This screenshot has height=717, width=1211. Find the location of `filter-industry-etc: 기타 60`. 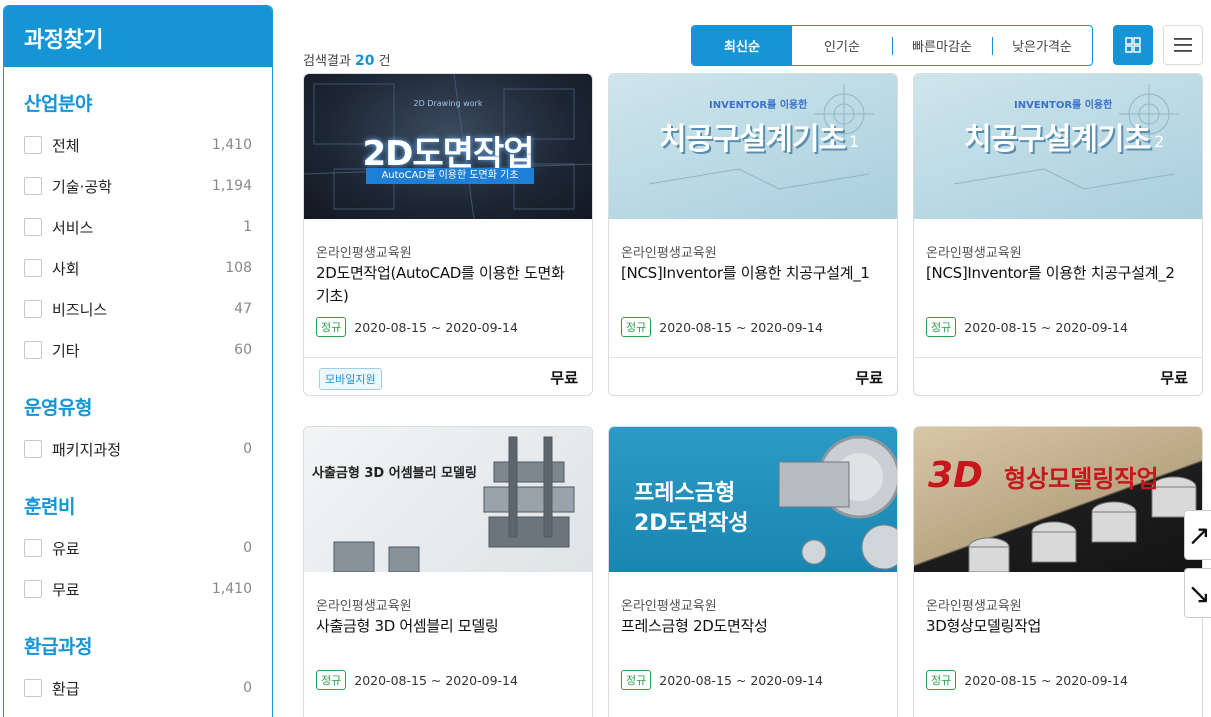

filter-industry-etc: 기타 60 is located at coordinates (138, 350).